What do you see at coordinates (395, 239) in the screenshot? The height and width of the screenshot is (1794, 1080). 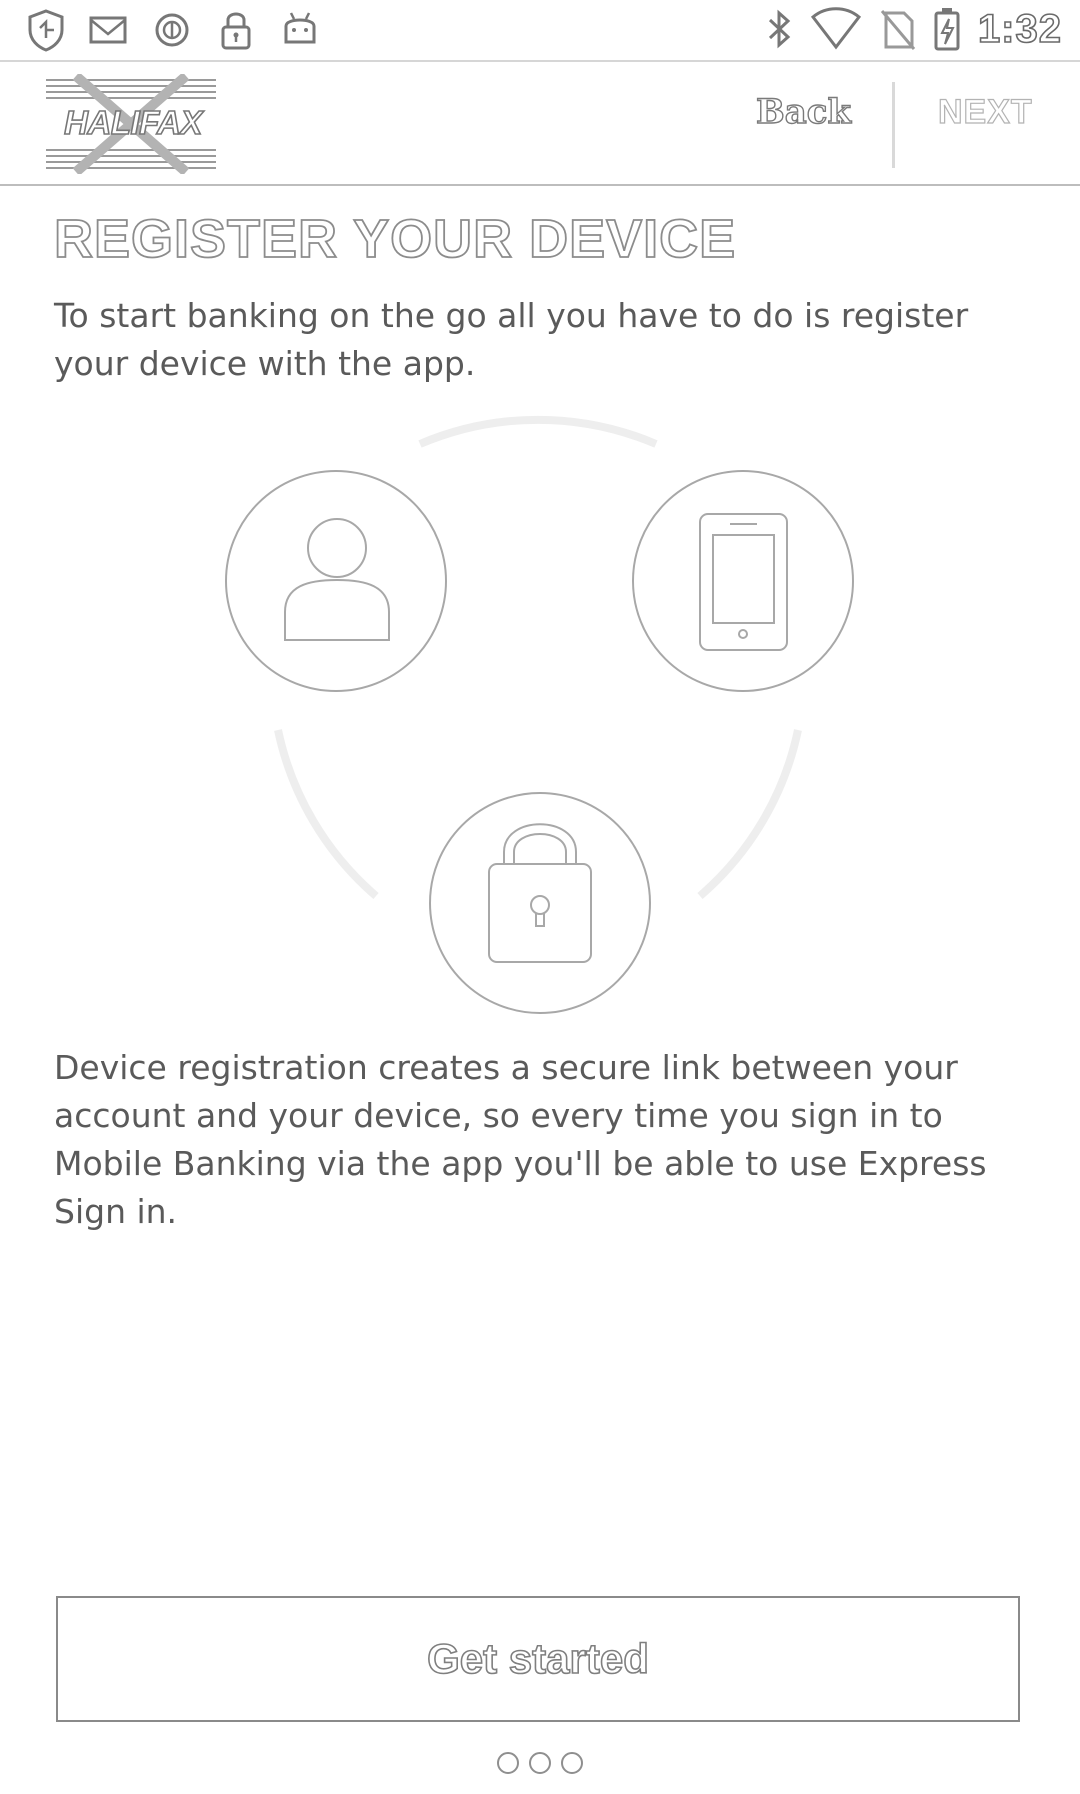 I see `page-title: REGISTER YOUR DEVICE` at bounding box center [395, 239].